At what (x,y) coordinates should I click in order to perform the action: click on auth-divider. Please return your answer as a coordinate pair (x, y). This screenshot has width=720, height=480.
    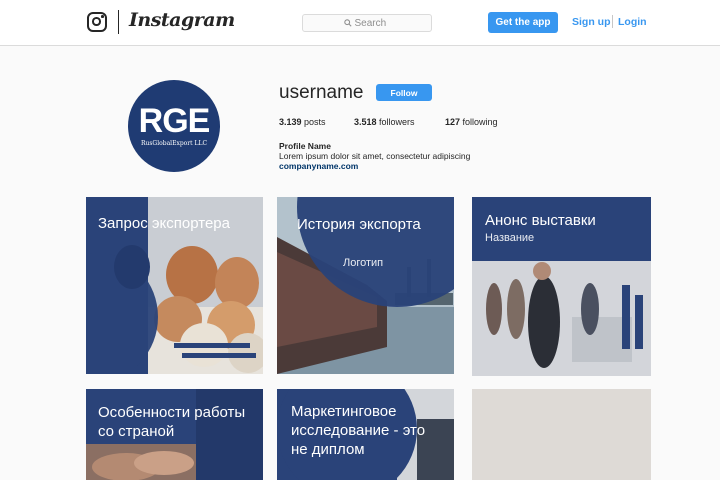
    Looking at the image, I should click on (612, 21).